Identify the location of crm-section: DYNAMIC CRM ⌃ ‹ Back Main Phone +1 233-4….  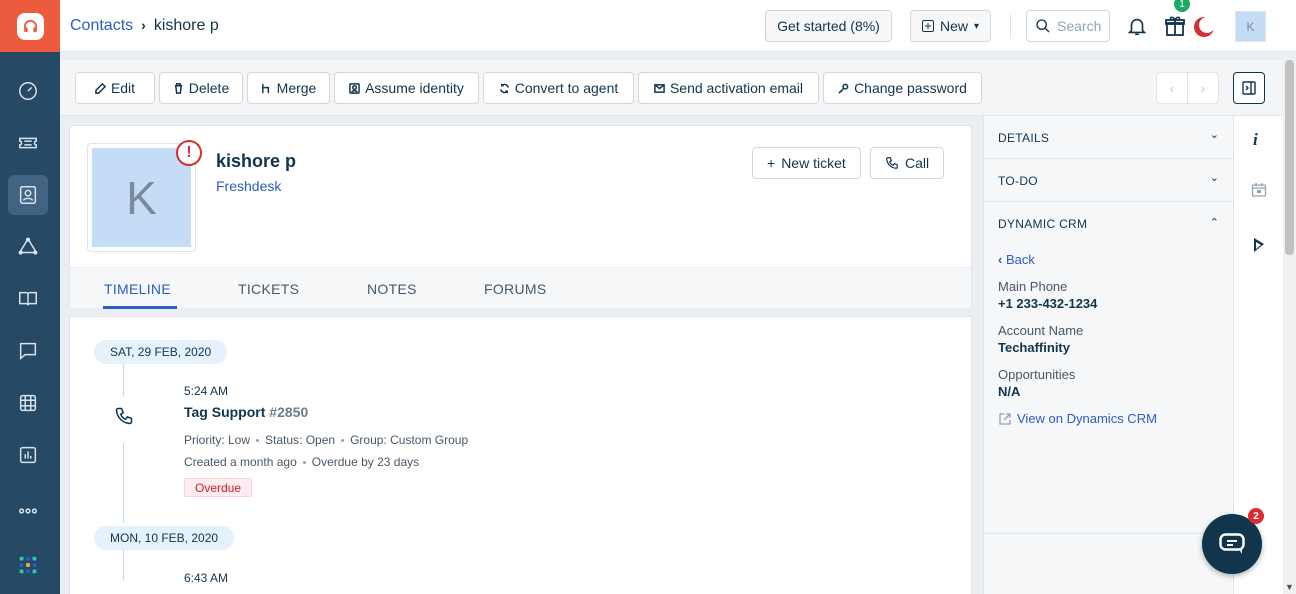
(1108, 368).